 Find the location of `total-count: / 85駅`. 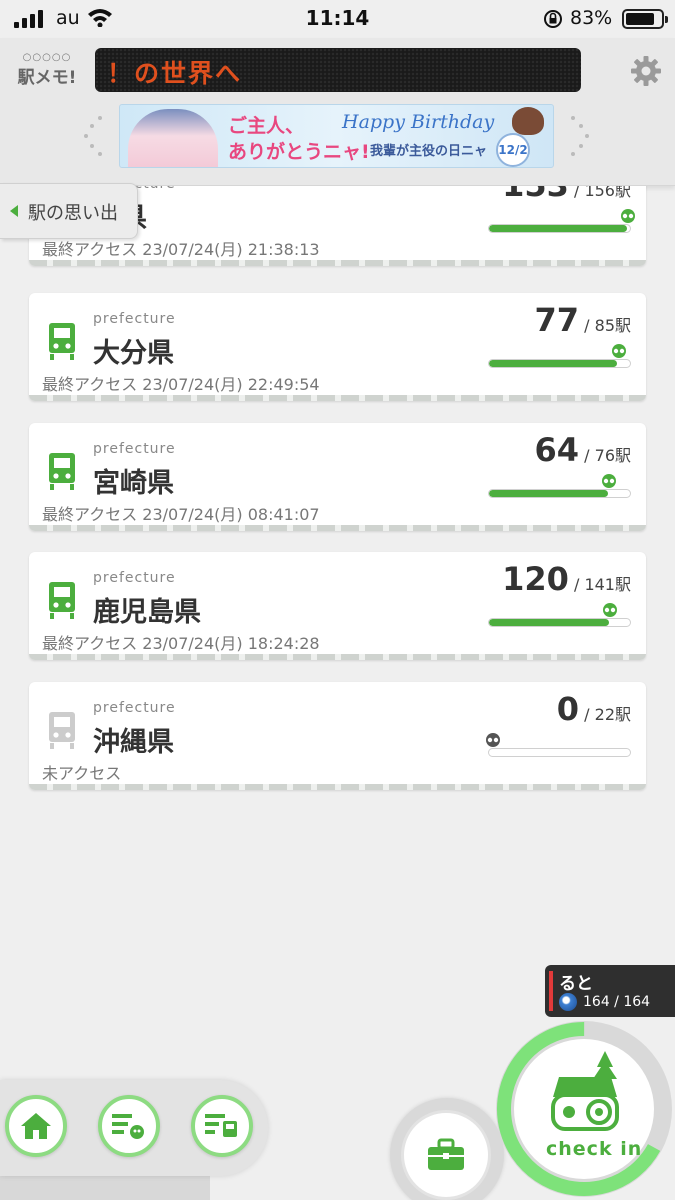

total-count: / 85駅 is located at coordinates (607, 325).